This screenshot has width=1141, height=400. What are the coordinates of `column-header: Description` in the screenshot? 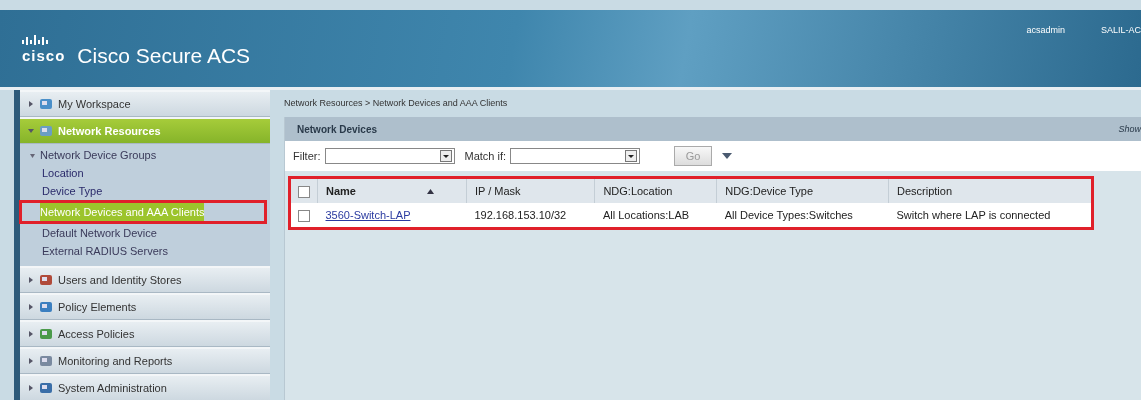 It's located at (925, 191).